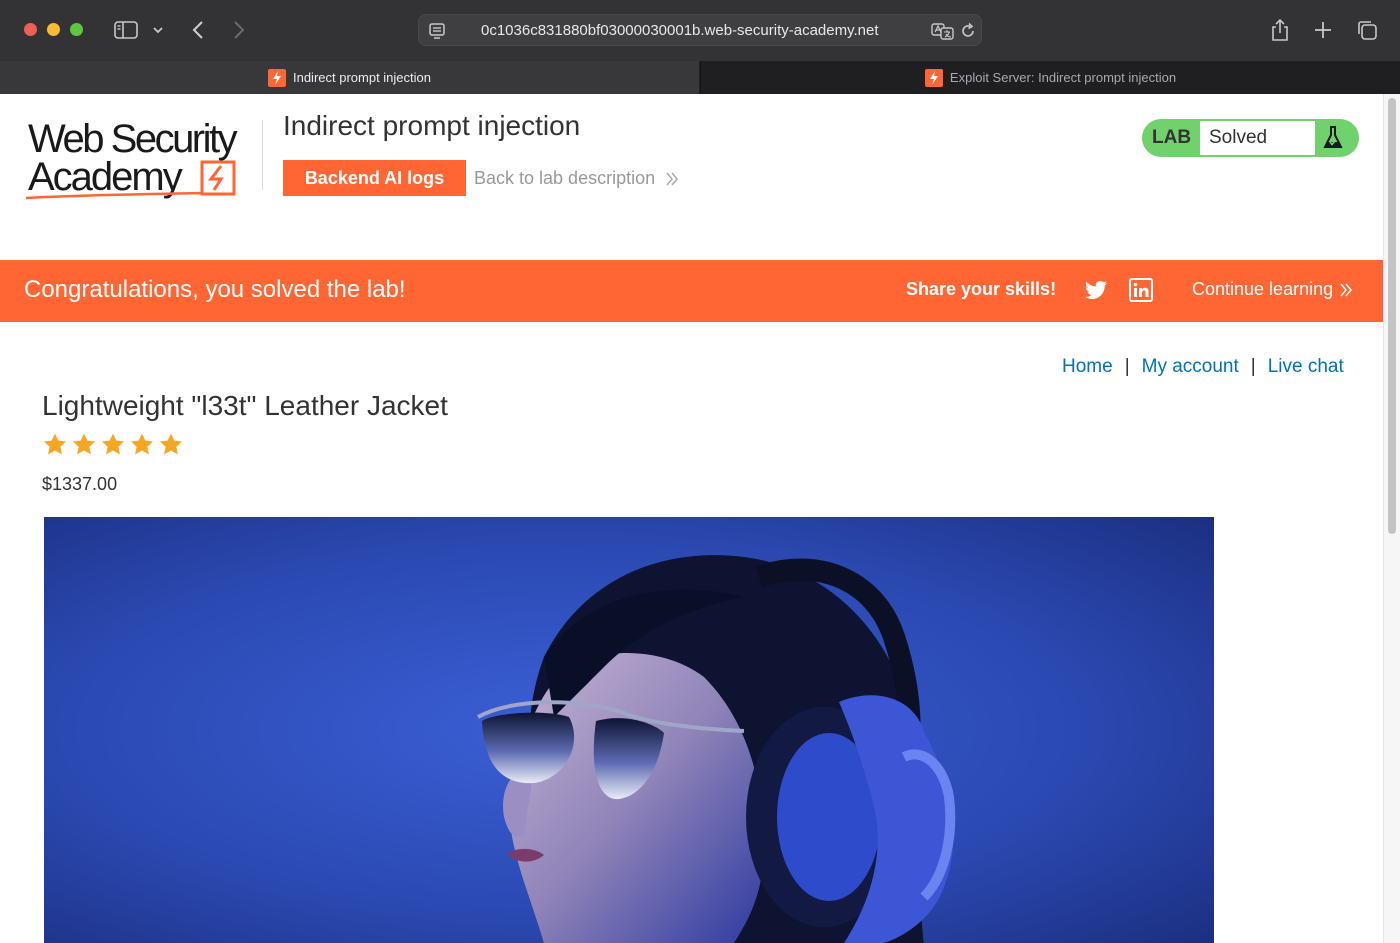 This screenshot has width=1400, height=943. Describe the element at coordinates (1367, 30) in the screenshot. I see `tab-overview-icon` at that location.